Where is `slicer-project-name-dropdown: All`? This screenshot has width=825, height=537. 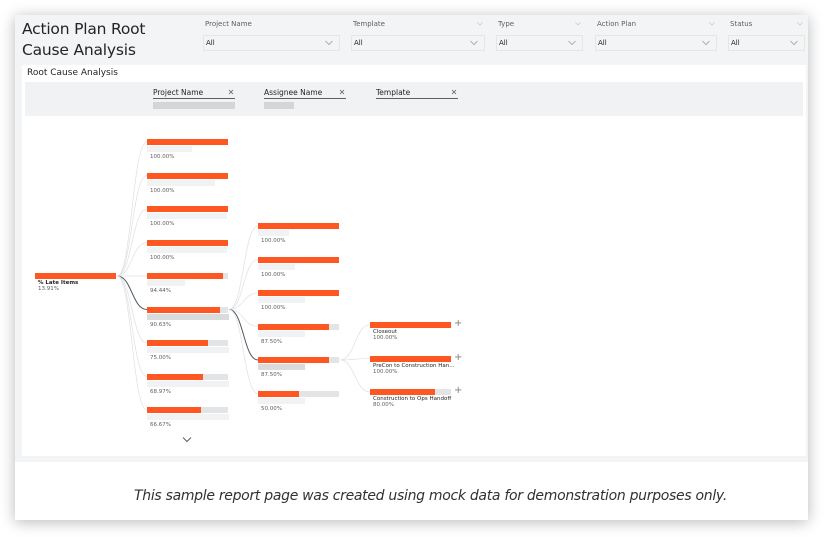
slicer-project-name-dropdown: All is located at coordinates (271, 43).